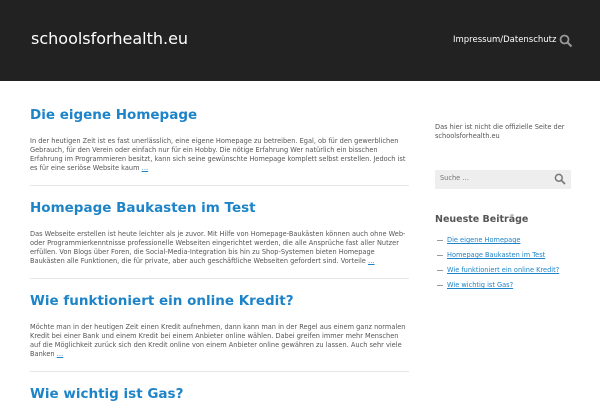  What do you see at coordinates (480, 285) in the screenshot?
I see `recent-post-link: Wie wichtig ist Gas?` at bounding box center [480, 285].